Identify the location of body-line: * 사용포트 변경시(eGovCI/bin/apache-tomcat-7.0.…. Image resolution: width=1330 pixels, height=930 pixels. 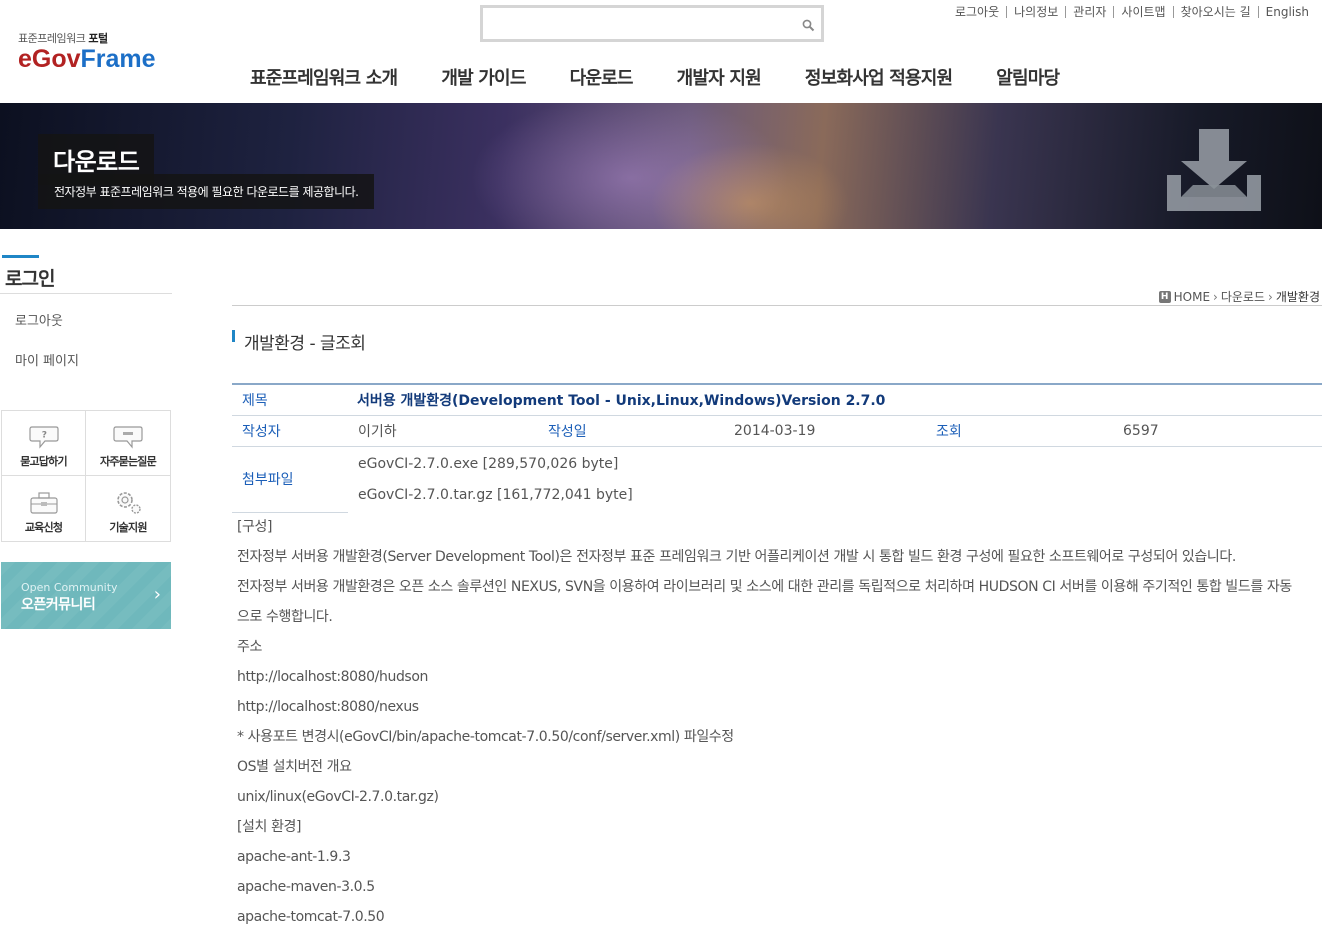
(485, 737).